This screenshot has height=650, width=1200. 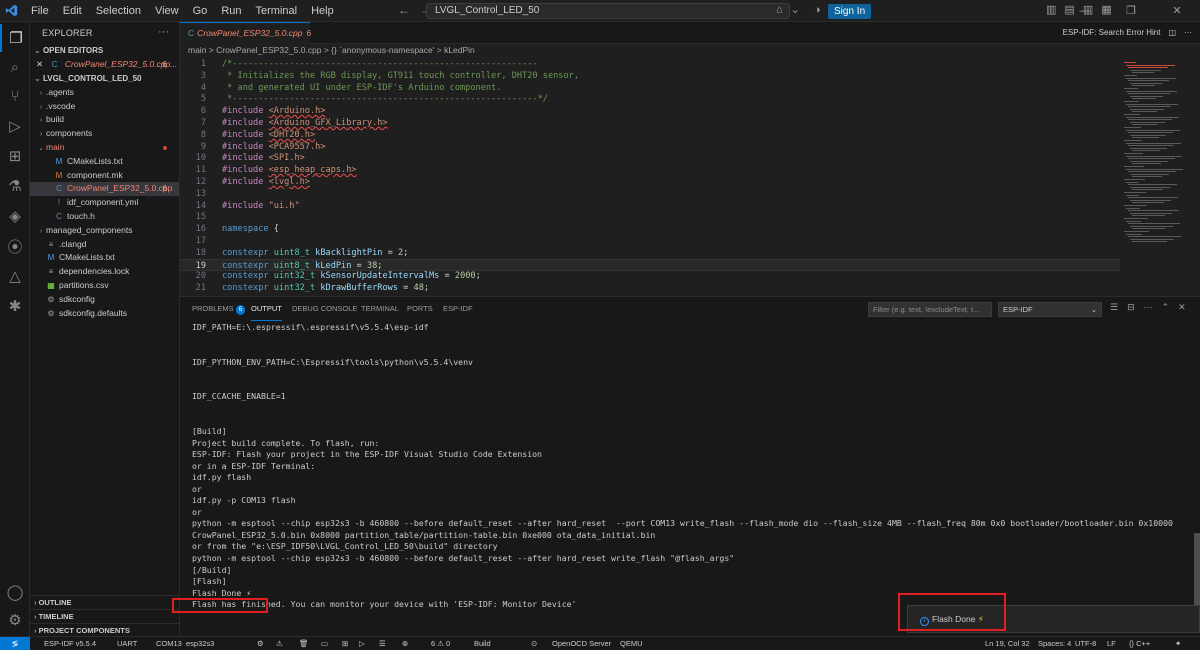 What do you see at coordinates (650, 229) in the screenshot?
I see `code-line: 16 namespace {` at bounding box center [650, 229].